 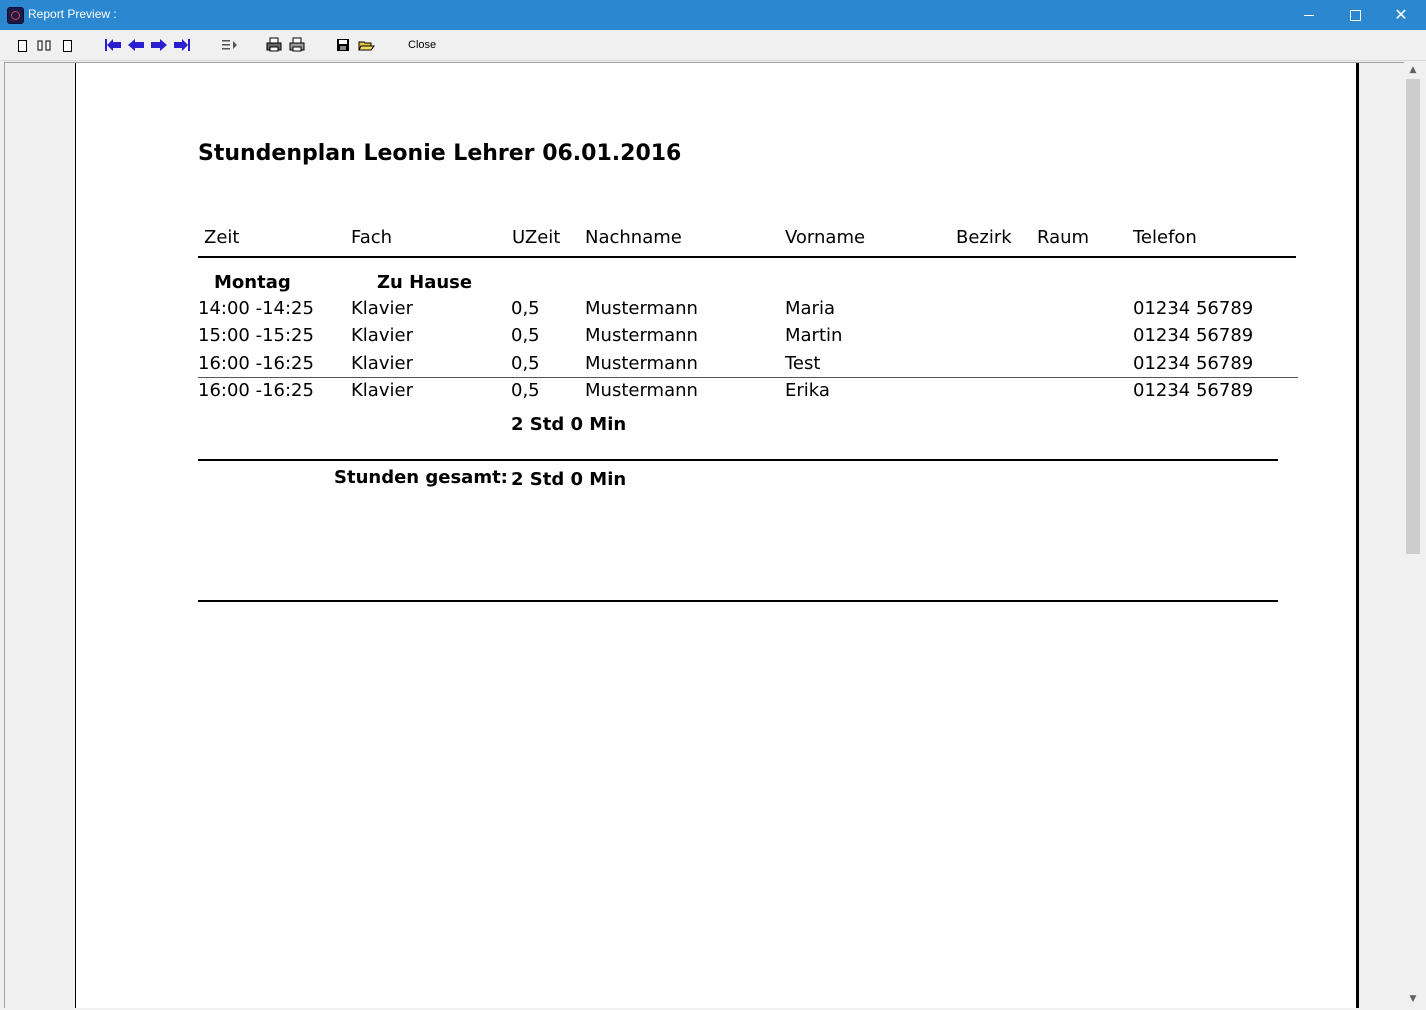 I want to click on page-width-icon, so click(x=67, y=46).